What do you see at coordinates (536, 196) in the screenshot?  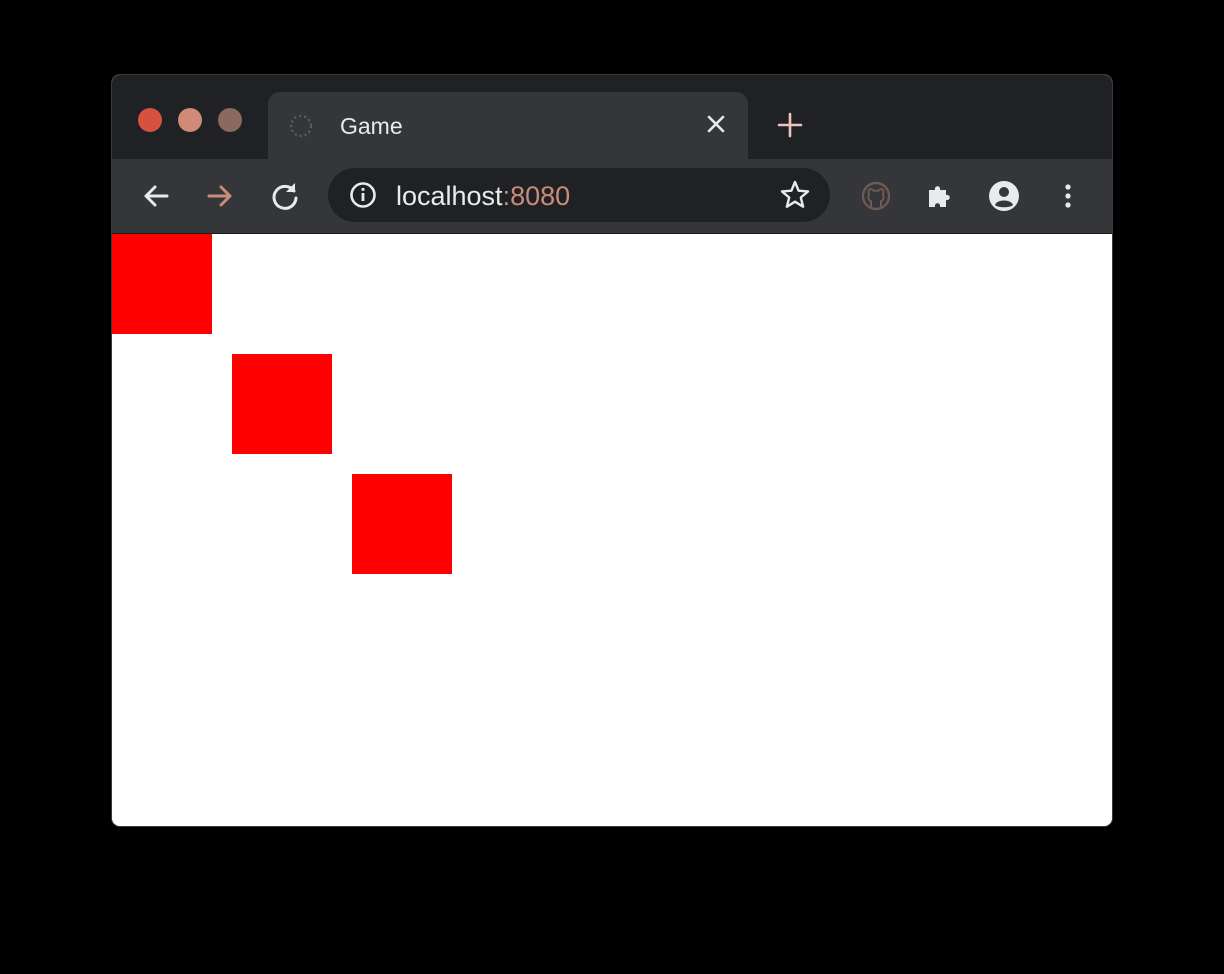 I see `url-port: :8080` at bounding box center [536, 196].